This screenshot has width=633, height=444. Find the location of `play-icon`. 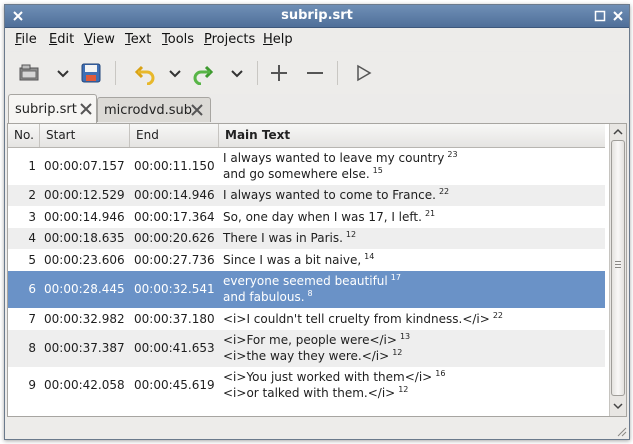

play-icon is located at coordinates (363, 73).